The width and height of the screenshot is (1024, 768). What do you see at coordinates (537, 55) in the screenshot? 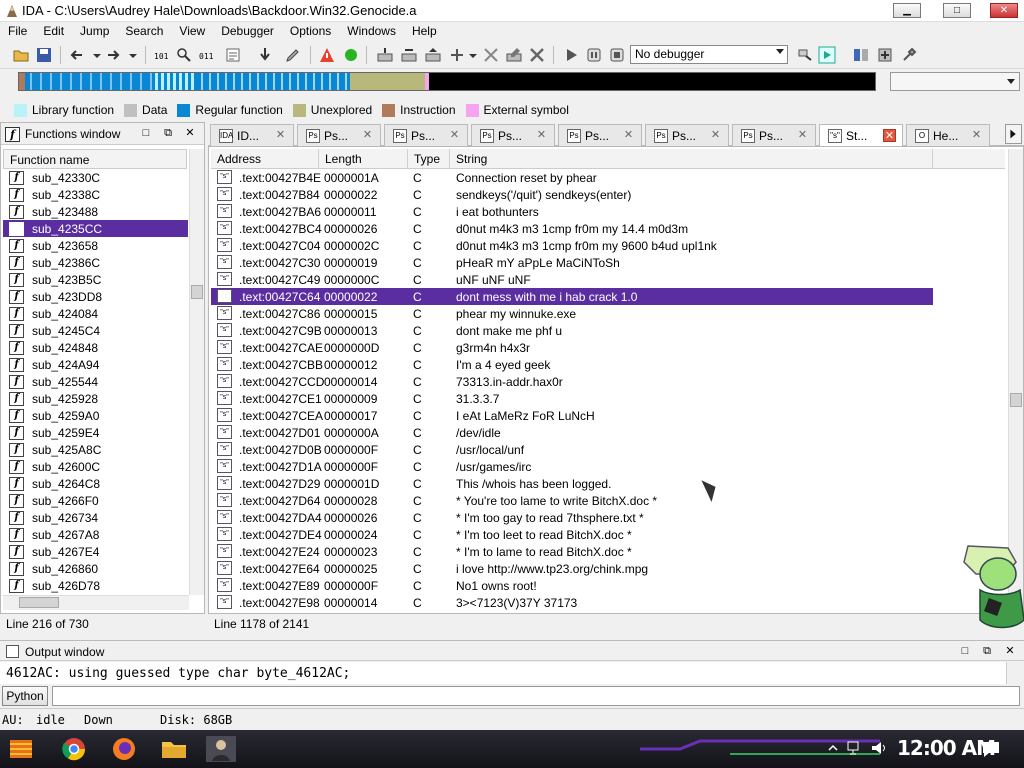
I see `close-x-icon` at bounding box center [537, 55].